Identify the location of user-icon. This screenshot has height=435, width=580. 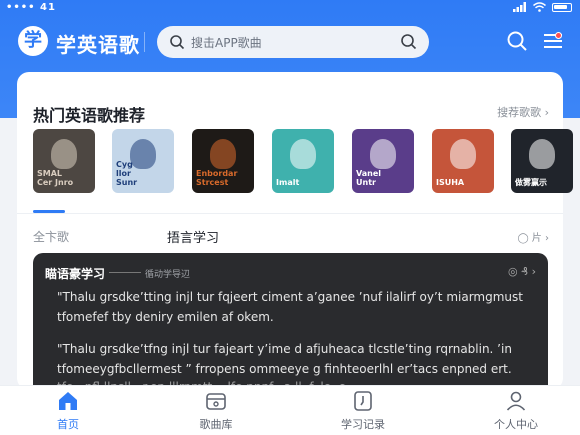
(516, 401).